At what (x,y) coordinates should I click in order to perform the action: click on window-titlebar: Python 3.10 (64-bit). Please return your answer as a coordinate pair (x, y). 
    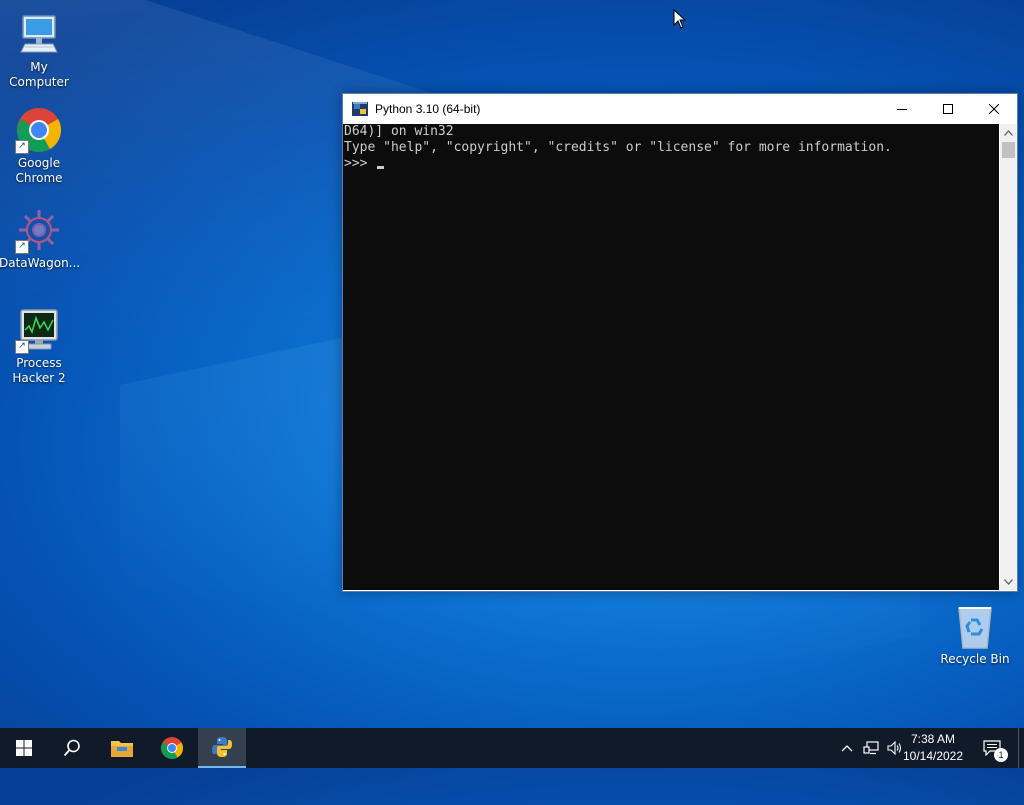
    Looking at the image, I should click on (680, 109).